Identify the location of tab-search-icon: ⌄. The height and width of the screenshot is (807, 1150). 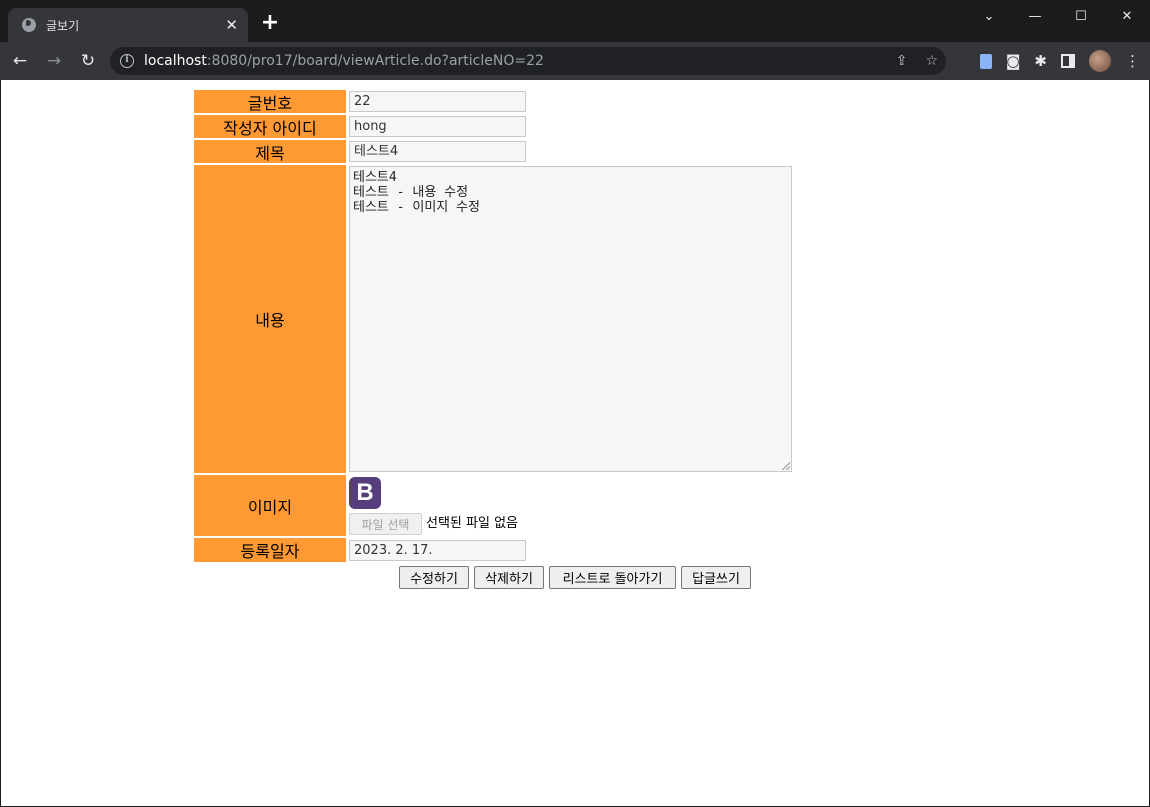
(989, 16).